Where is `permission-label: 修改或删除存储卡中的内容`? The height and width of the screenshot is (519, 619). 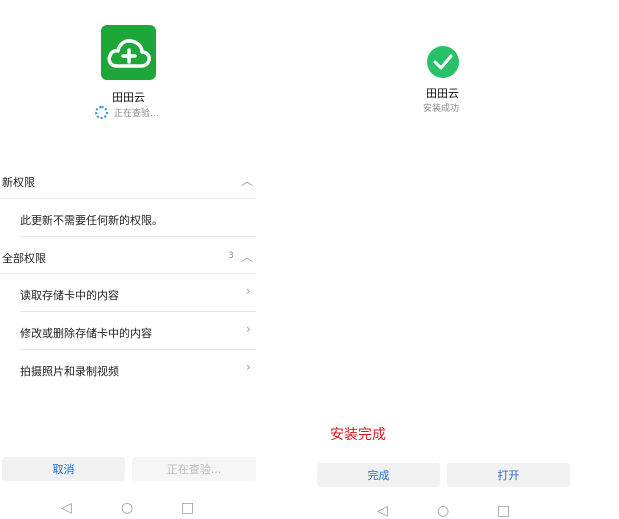
permission-label: 修改或删除存储卡中的内容 is located at coordinates (86, 333).